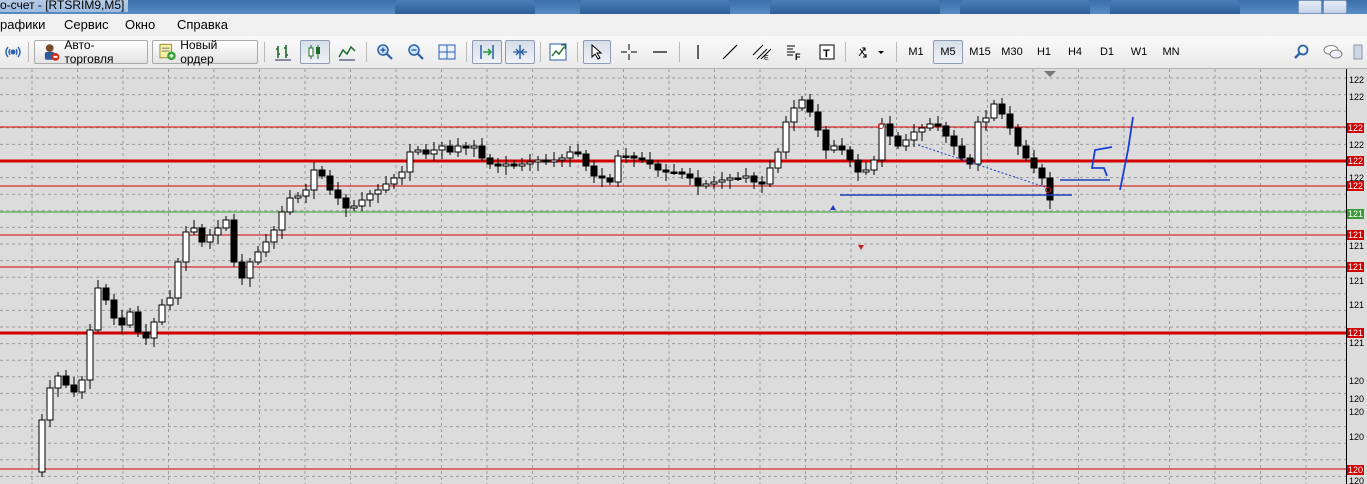 This screenshot has height=484, width=1367. Describe the element at coordinates (1171, 52) in the screenshot. I see `timeframe-mn: MN` at that location.